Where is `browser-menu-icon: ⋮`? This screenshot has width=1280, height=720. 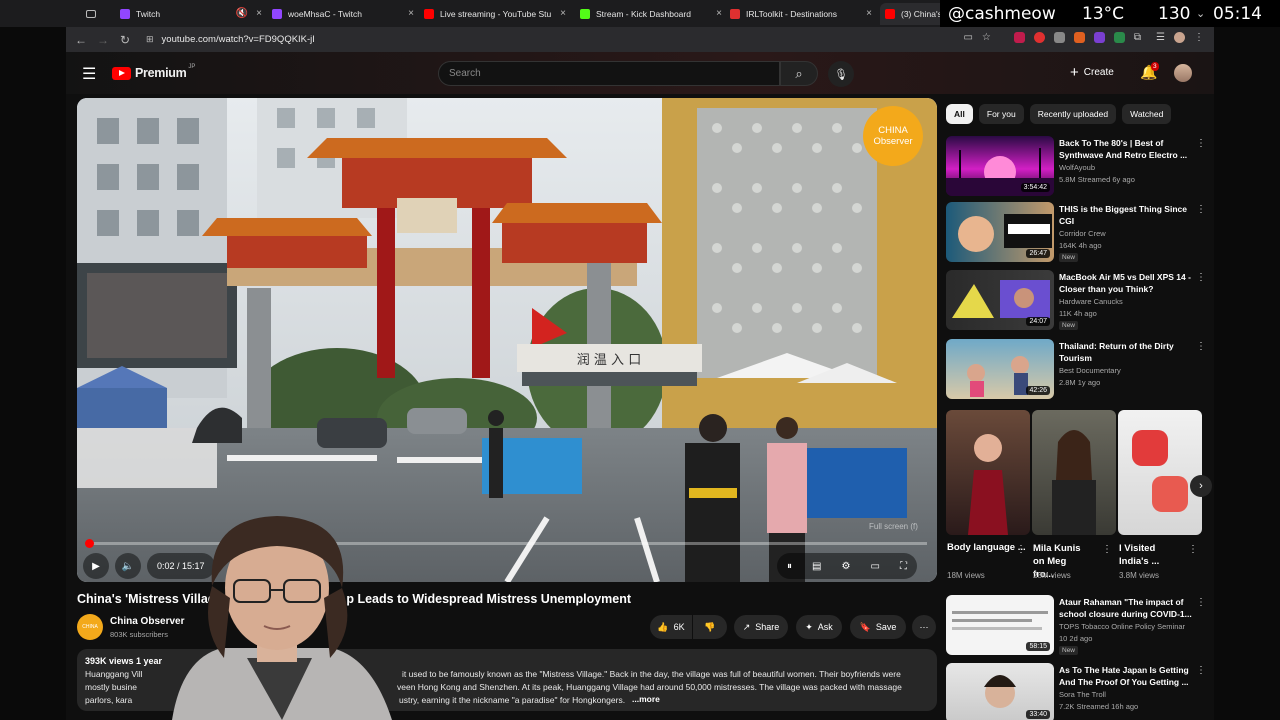 browser-menu-icon: ⋮ is located at coordinates (1199, 37).